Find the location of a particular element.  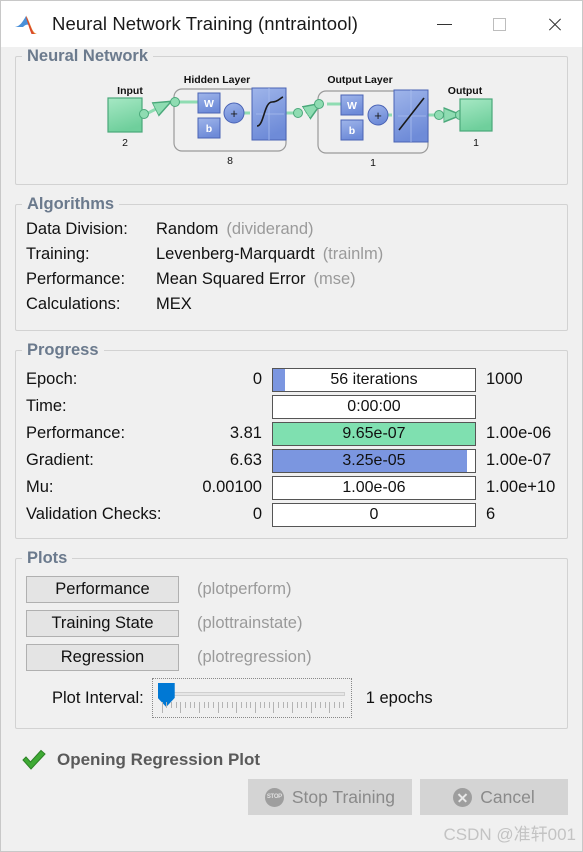

window-controls is located at coordinates (499, 24).